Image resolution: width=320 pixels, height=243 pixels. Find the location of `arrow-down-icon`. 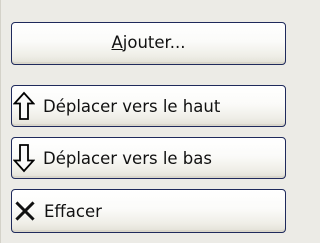

arrow-down-icon is located at coordinates (24, 158).